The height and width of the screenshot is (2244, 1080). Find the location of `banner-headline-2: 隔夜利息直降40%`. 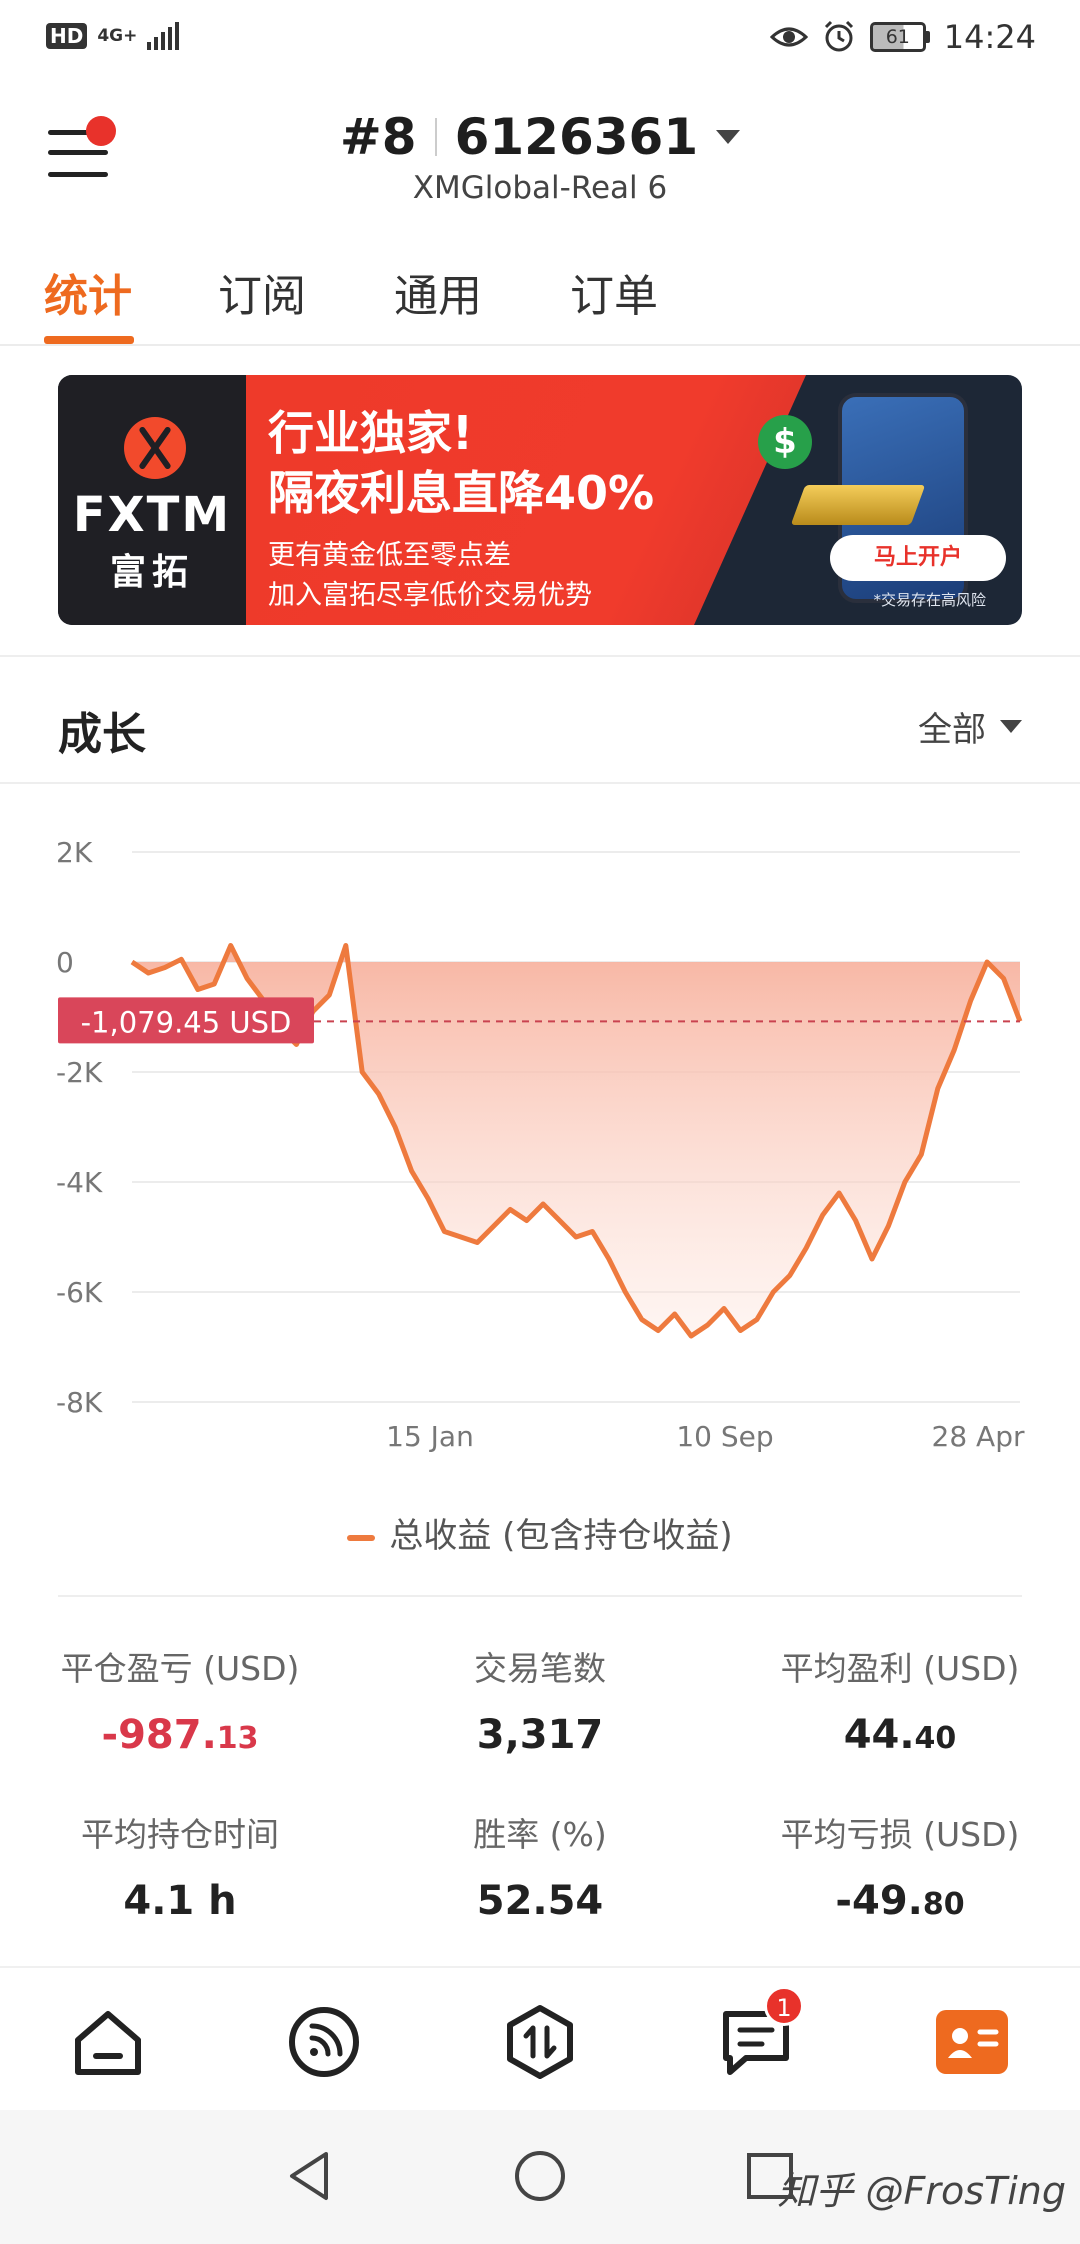

banner-headline-2: 隔夜利息直降40% is located at coordinates (461, 493).